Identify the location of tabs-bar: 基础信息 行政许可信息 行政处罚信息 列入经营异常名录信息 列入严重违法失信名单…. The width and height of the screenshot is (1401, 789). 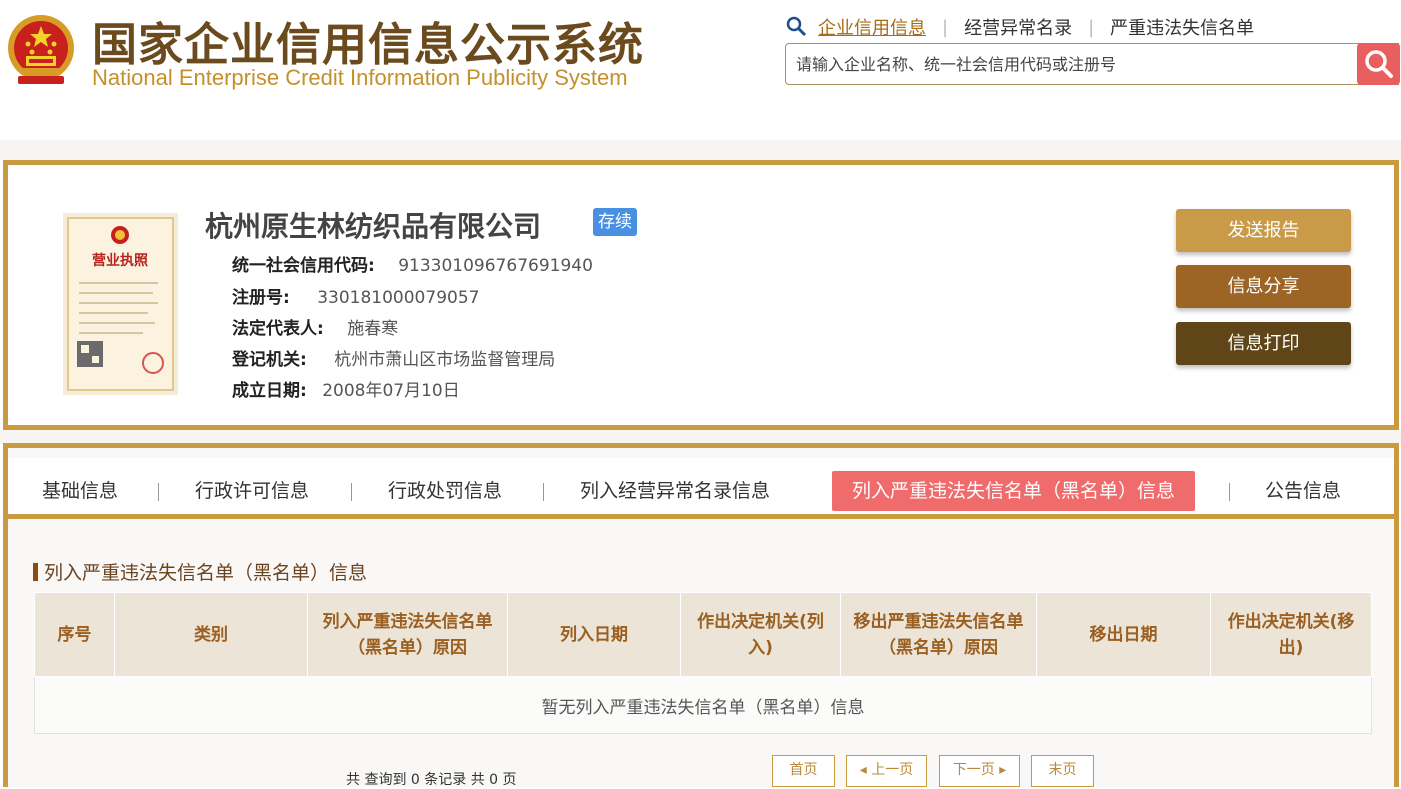
(701, 488).